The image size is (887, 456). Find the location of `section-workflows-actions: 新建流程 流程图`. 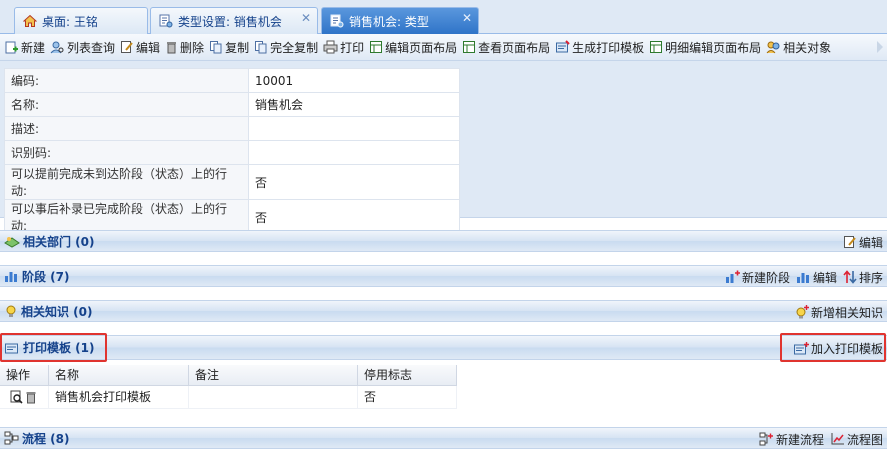

section-workflows-actions: 新建流程 流程图 is located at coordinates (818, 439).